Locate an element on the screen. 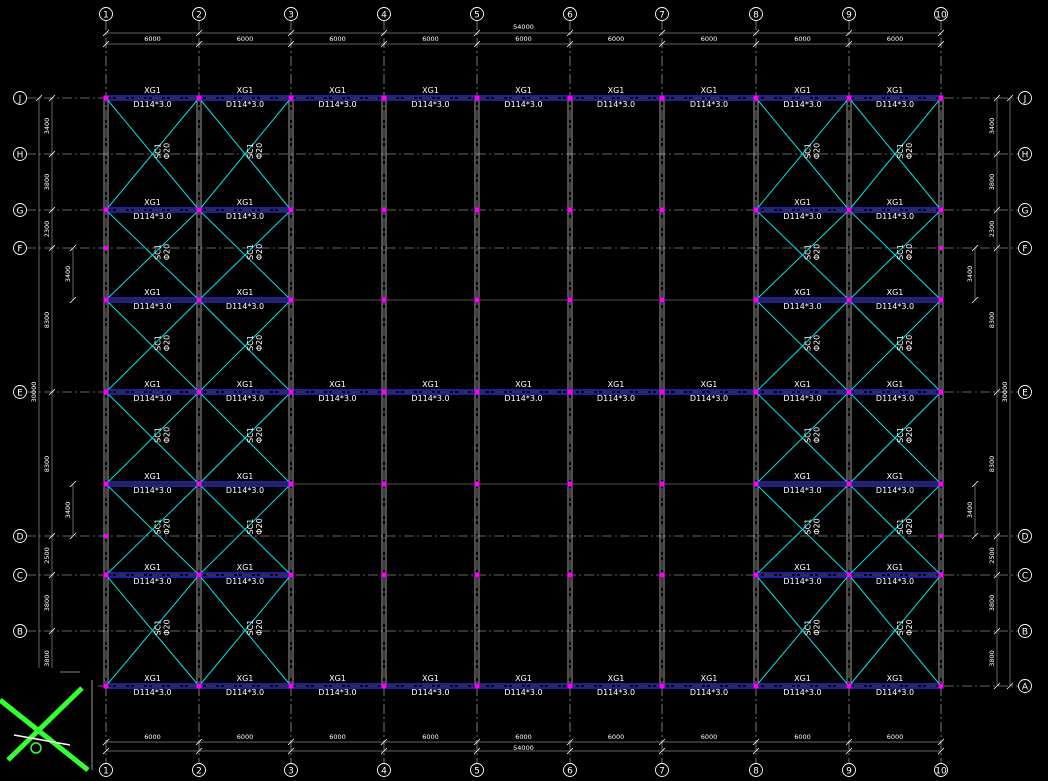  column-axis-bubble-top: 8 is located at coordinates (756, 16).